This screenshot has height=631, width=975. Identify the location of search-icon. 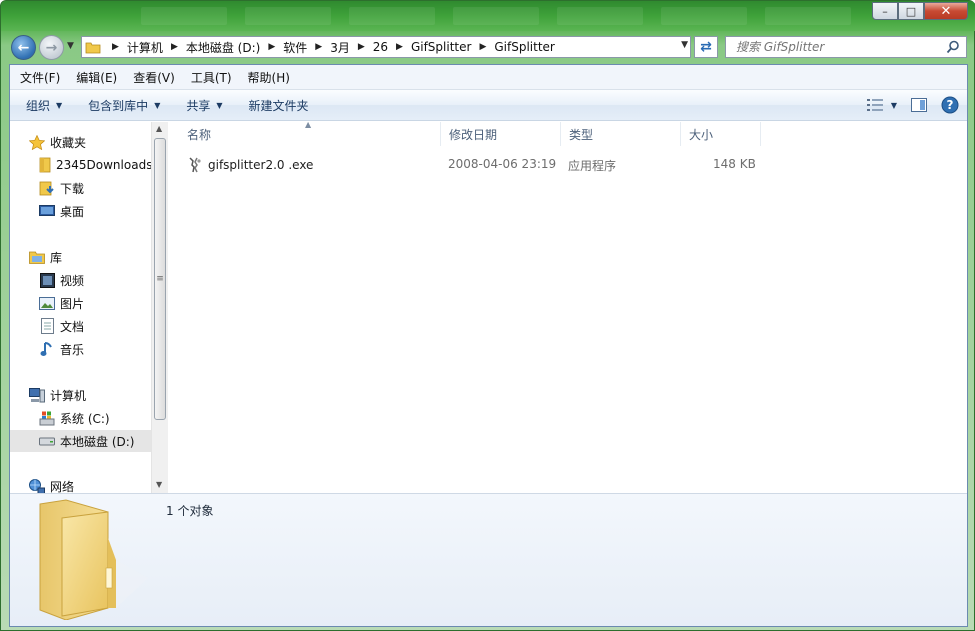
(953, 47).